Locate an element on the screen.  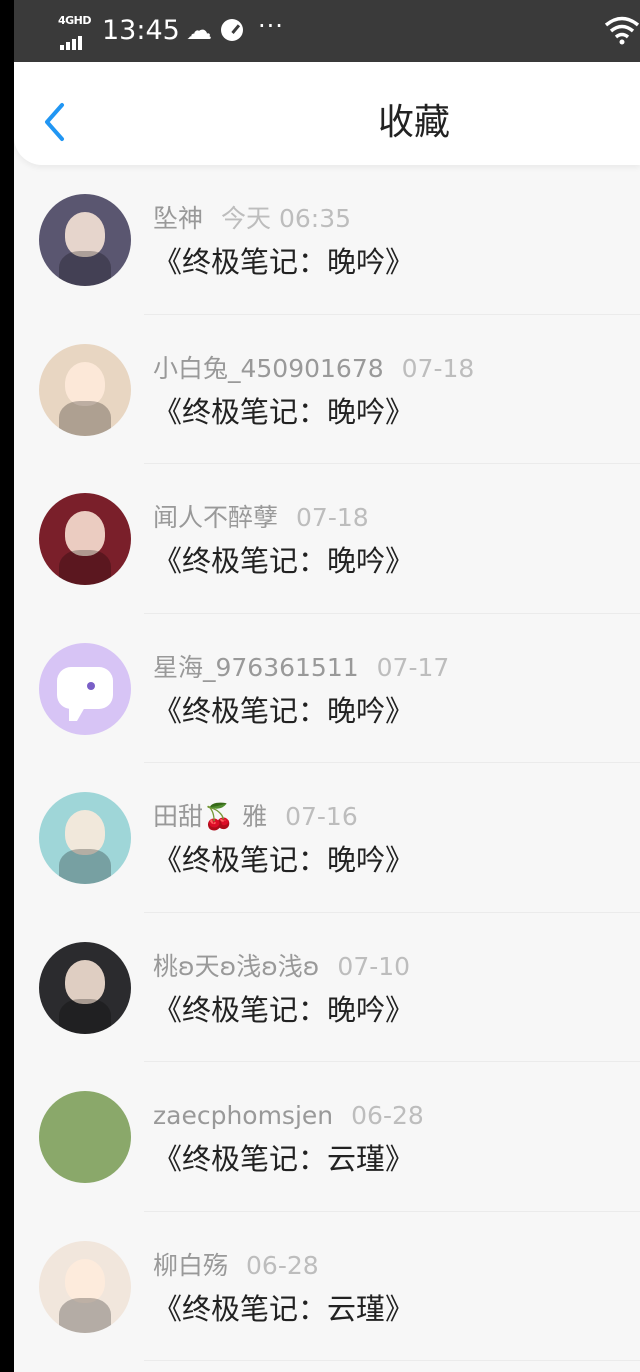
item-date: 今天 06:35 is located at coordinates (286, 218).